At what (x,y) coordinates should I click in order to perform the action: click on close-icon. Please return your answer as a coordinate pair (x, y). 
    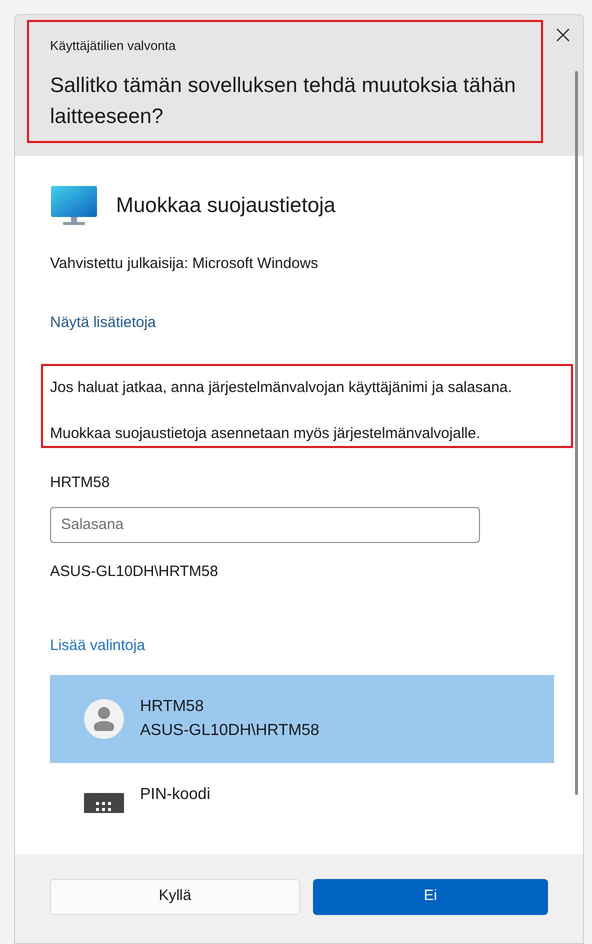
    Looking at the image, I should click on (563, 35).